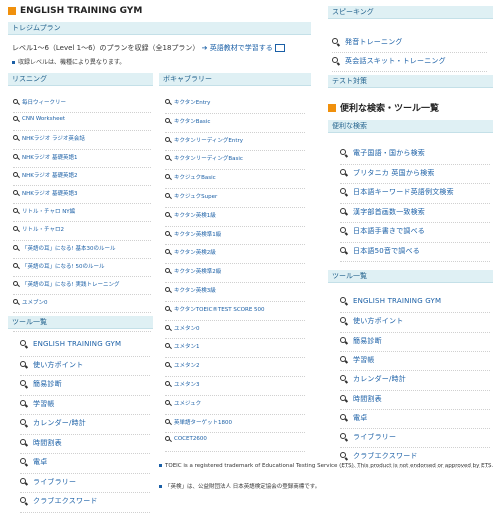 The height and width of the screenshot is (513, 500). I want to click on list-item: 日本語キーワード英語例文検索, so click(397, 192).